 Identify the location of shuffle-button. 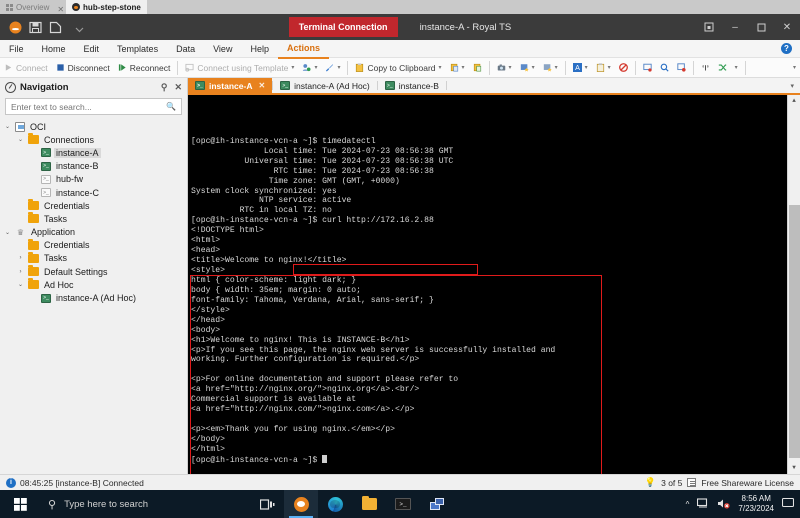
(722, 67).